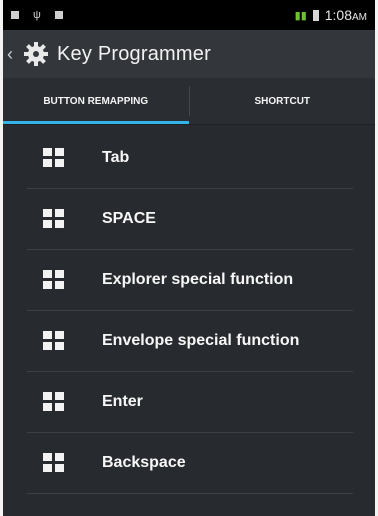 The image size is (378, 516). Describe the element at coordinates (189, 15) in the screenshot. I see `status-bar: ψ ▮▮ 1:08AM` at that location.